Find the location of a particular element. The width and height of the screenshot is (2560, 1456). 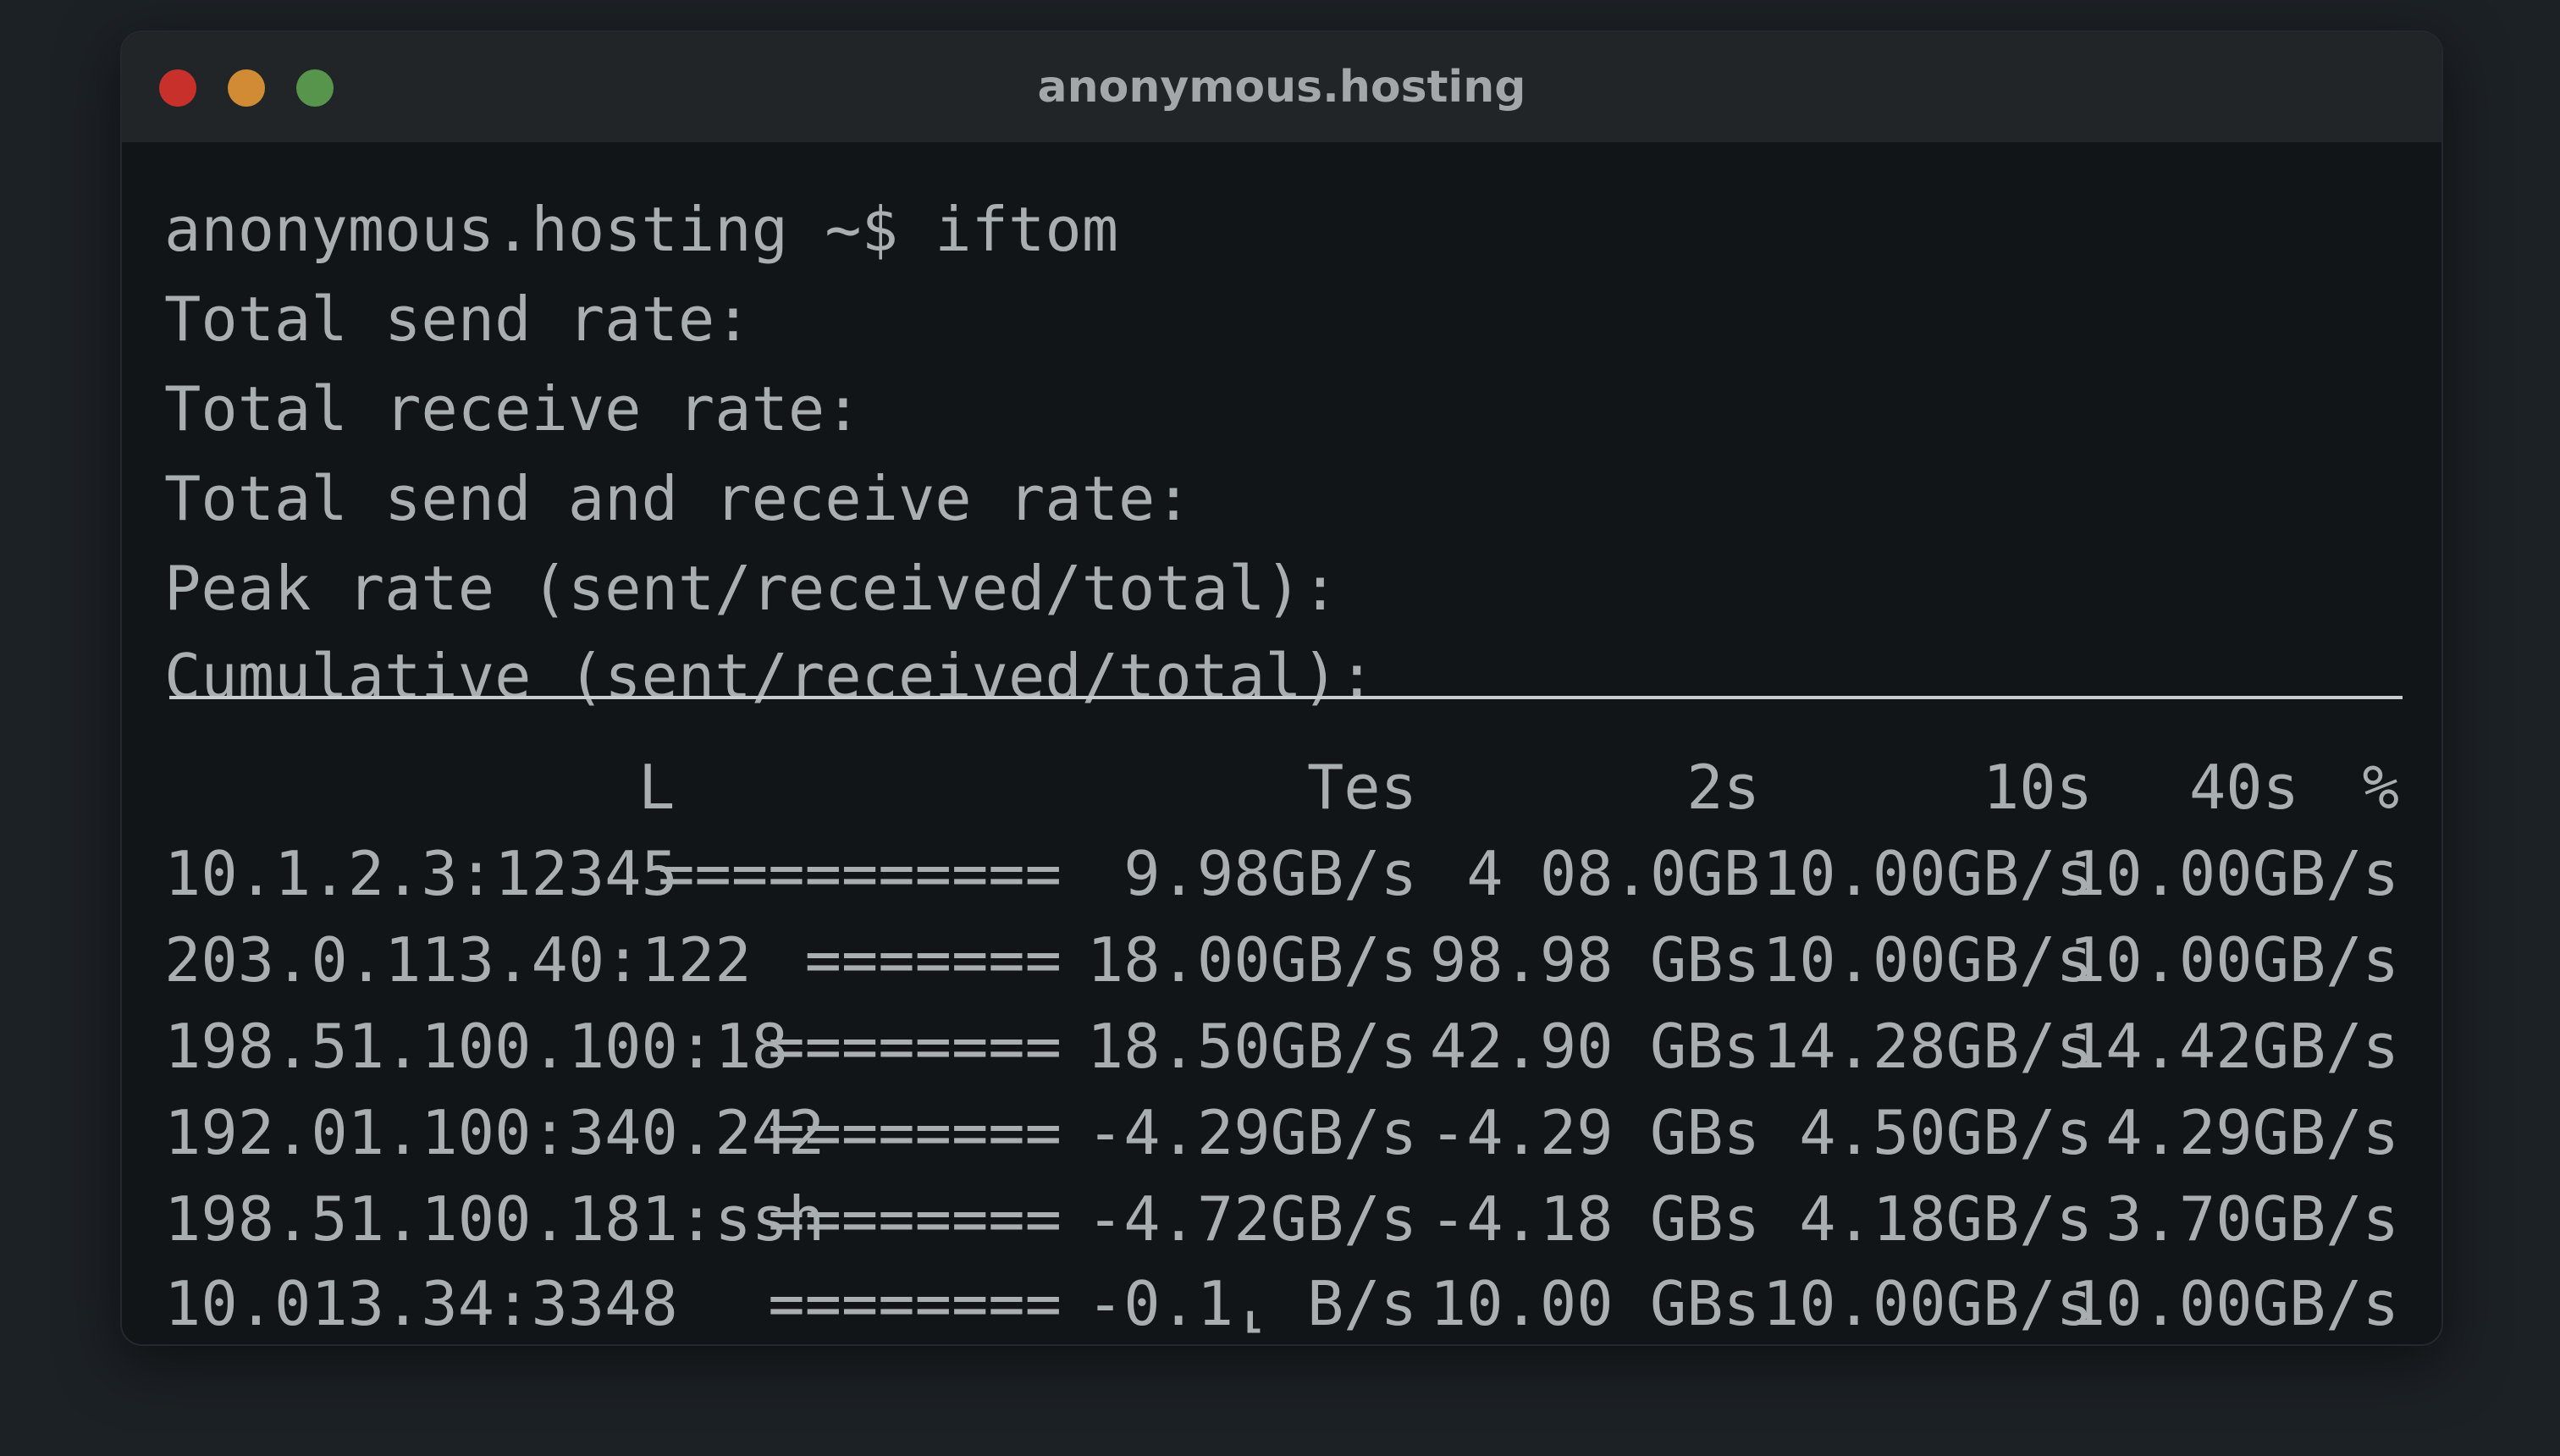

row-bar: ======= is located at coordinates (933, 960).